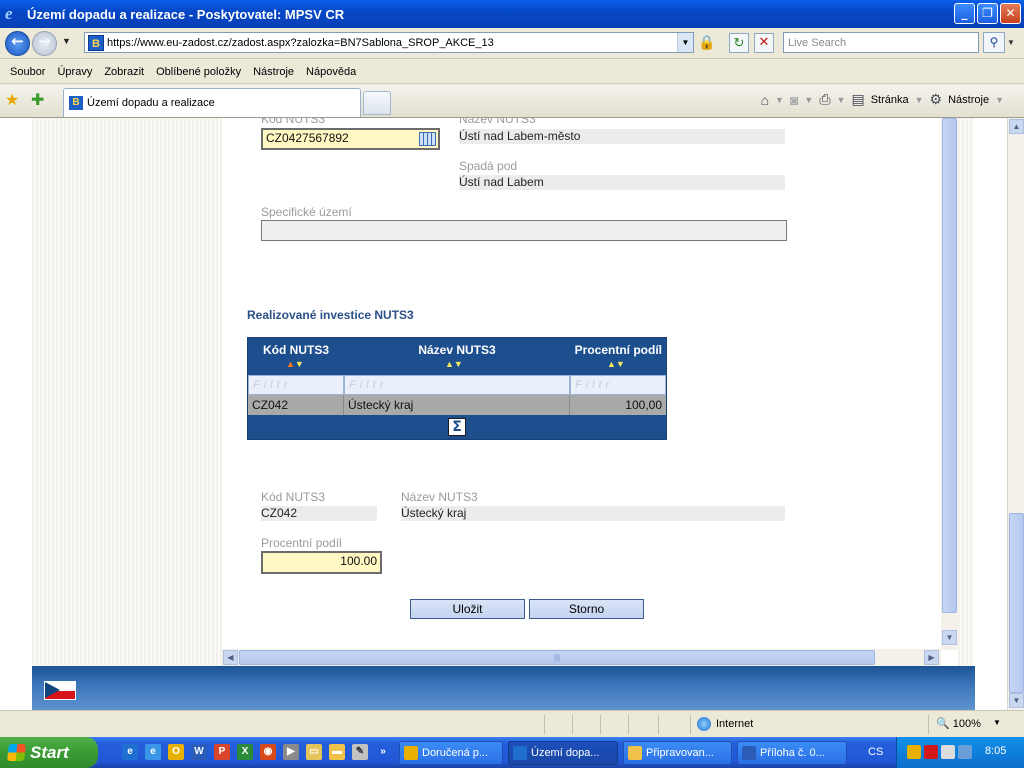 The image size is (1024, 768). What do you see at coordinates (296, 385) in the screenshot?
I see `filter-kod-input: Filtr` at bounding box center [296, 385].